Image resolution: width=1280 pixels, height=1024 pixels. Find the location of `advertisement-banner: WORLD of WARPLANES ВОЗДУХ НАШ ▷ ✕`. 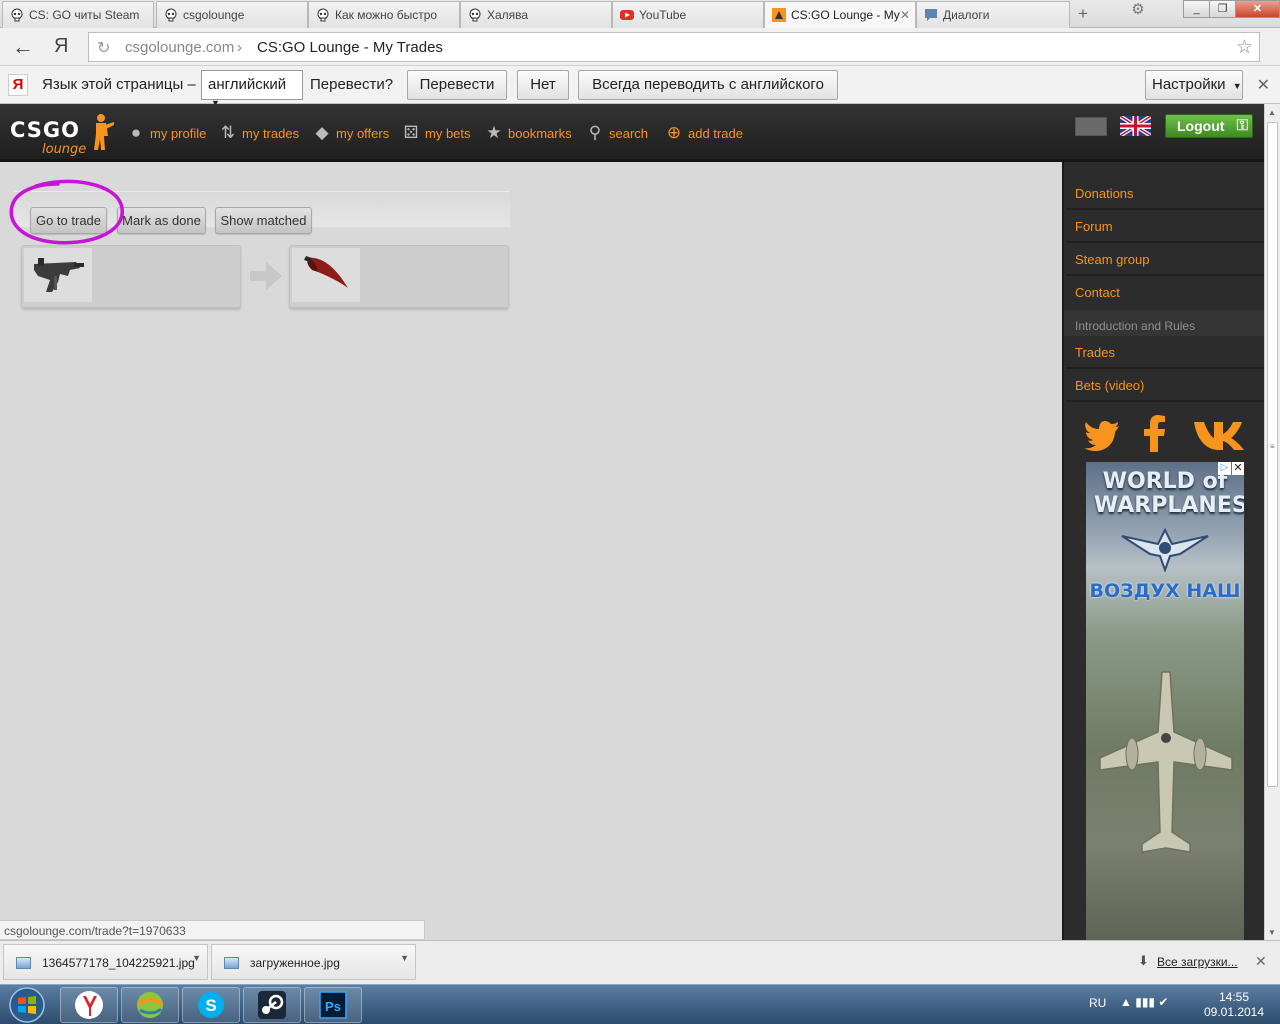

advertisement-banner: WORLD of WARPLANES ВОЗДУХ НАШ ▷ ✕ is located at coordinates (1165, 701).